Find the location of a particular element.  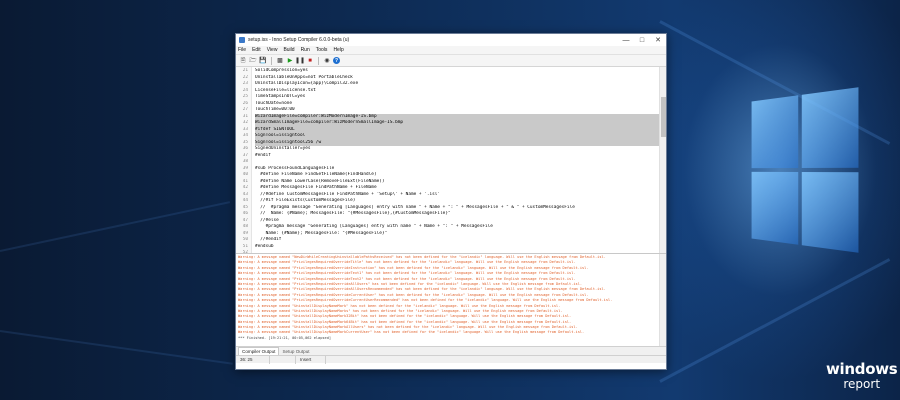

target-icon: ◉ is located at coordinates (327, 61).